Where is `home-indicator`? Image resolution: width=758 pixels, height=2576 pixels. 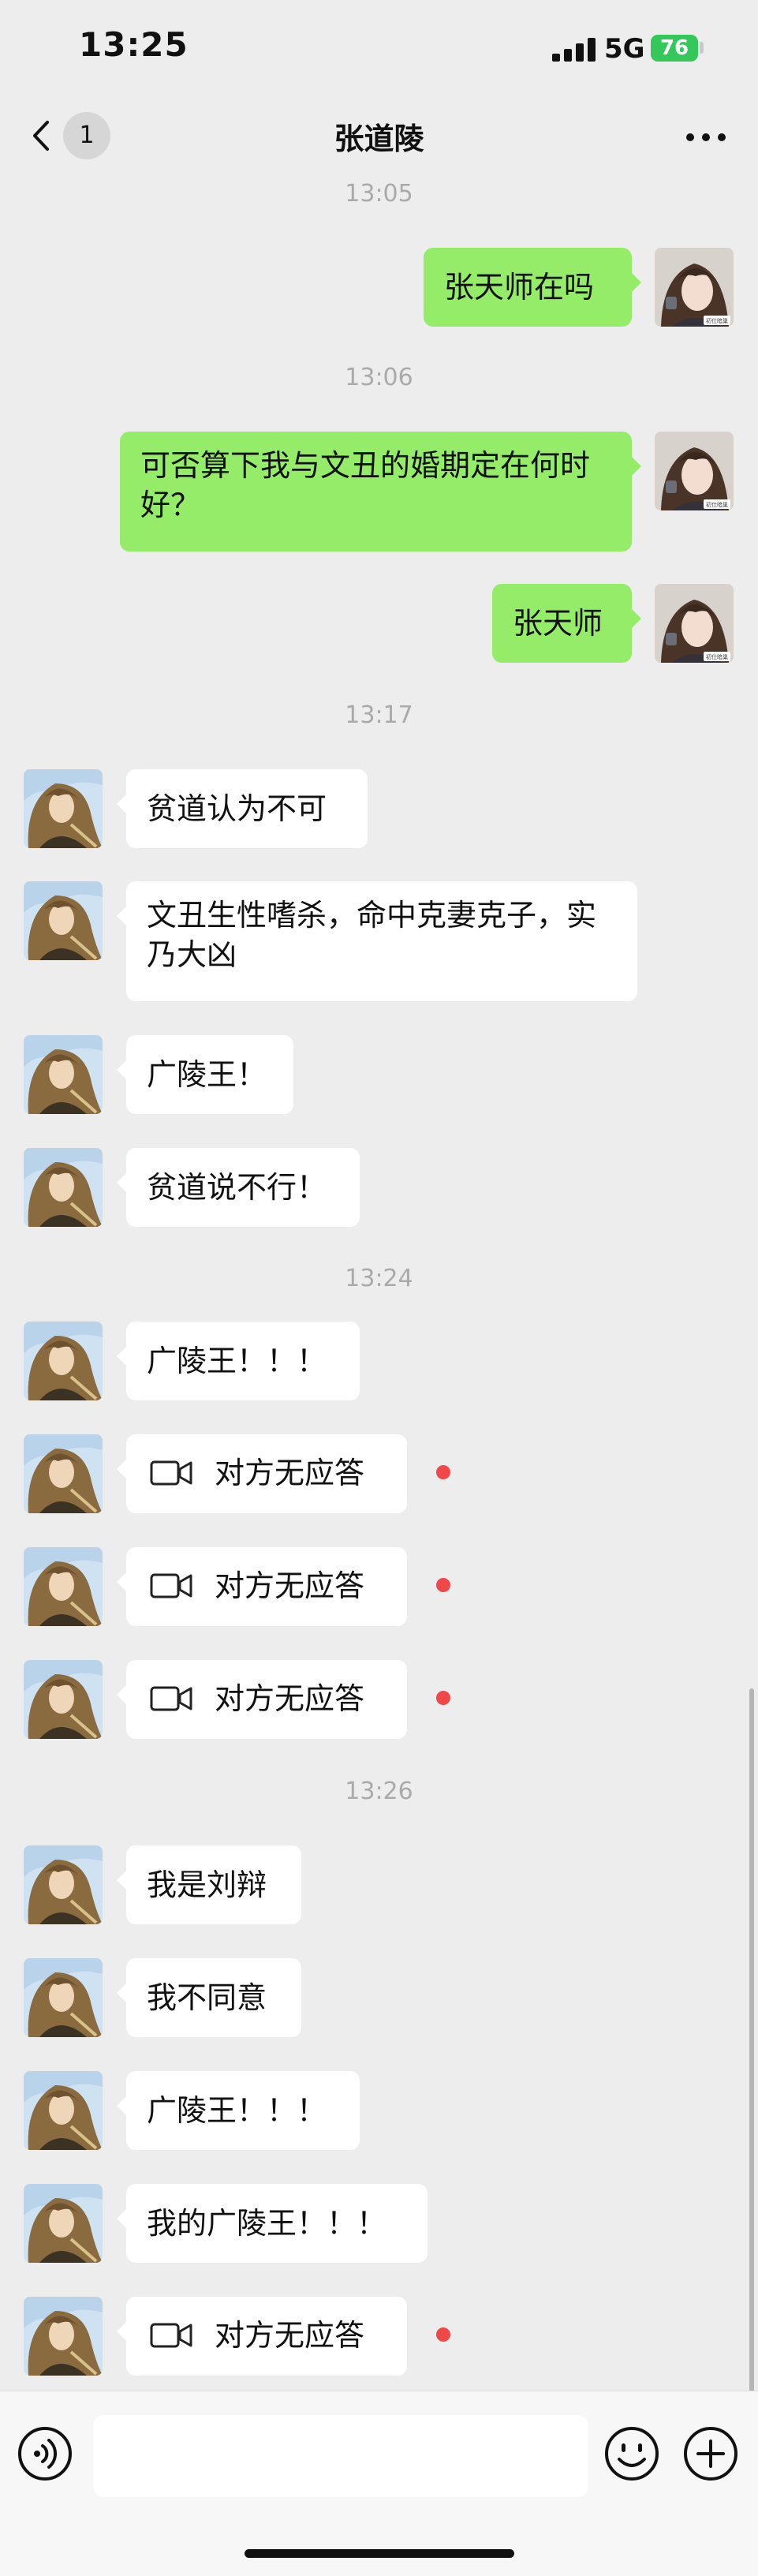 home-indicator is located at coordinates (379, 2553).